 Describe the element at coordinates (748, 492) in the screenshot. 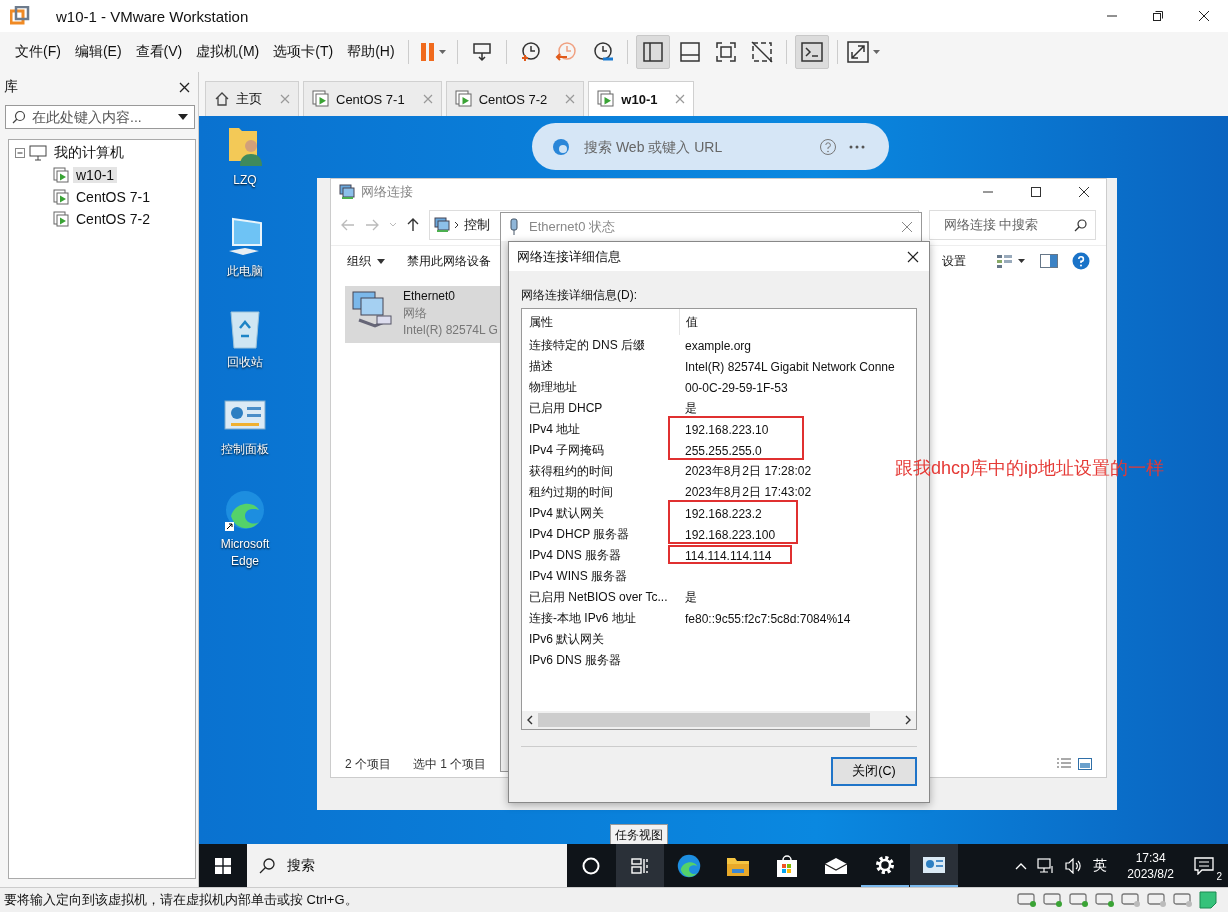

I see `value-cell-text: 2023年8月2日 17:43:02` at that location.